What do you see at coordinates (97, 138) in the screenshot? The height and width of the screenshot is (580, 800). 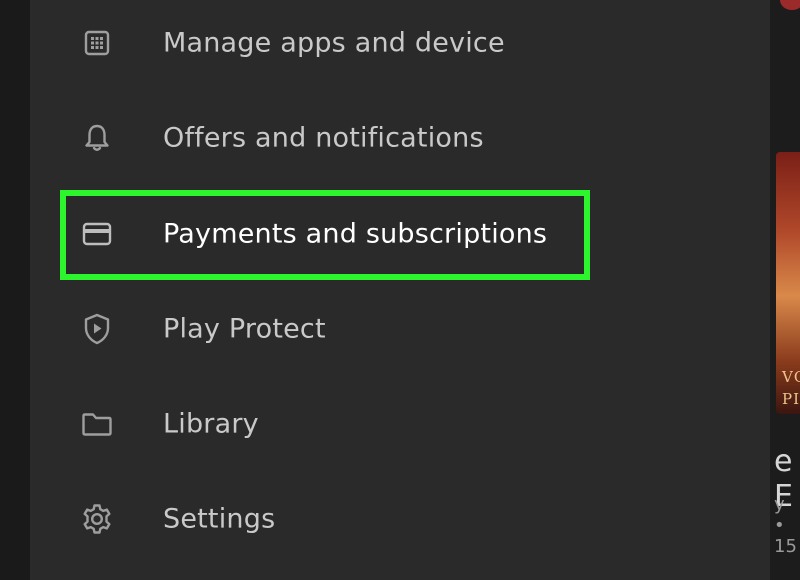 I see `bell-icon` at bounding box center [97, 138].